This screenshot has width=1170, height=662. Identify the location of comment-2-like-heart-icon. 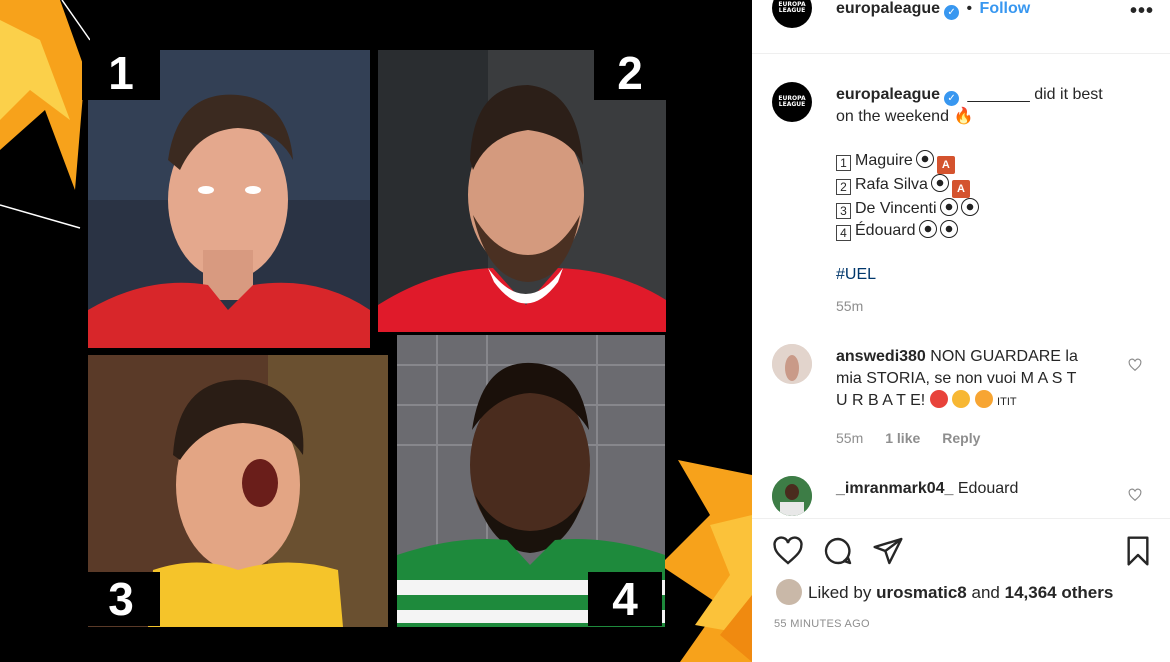
(1135, 495).